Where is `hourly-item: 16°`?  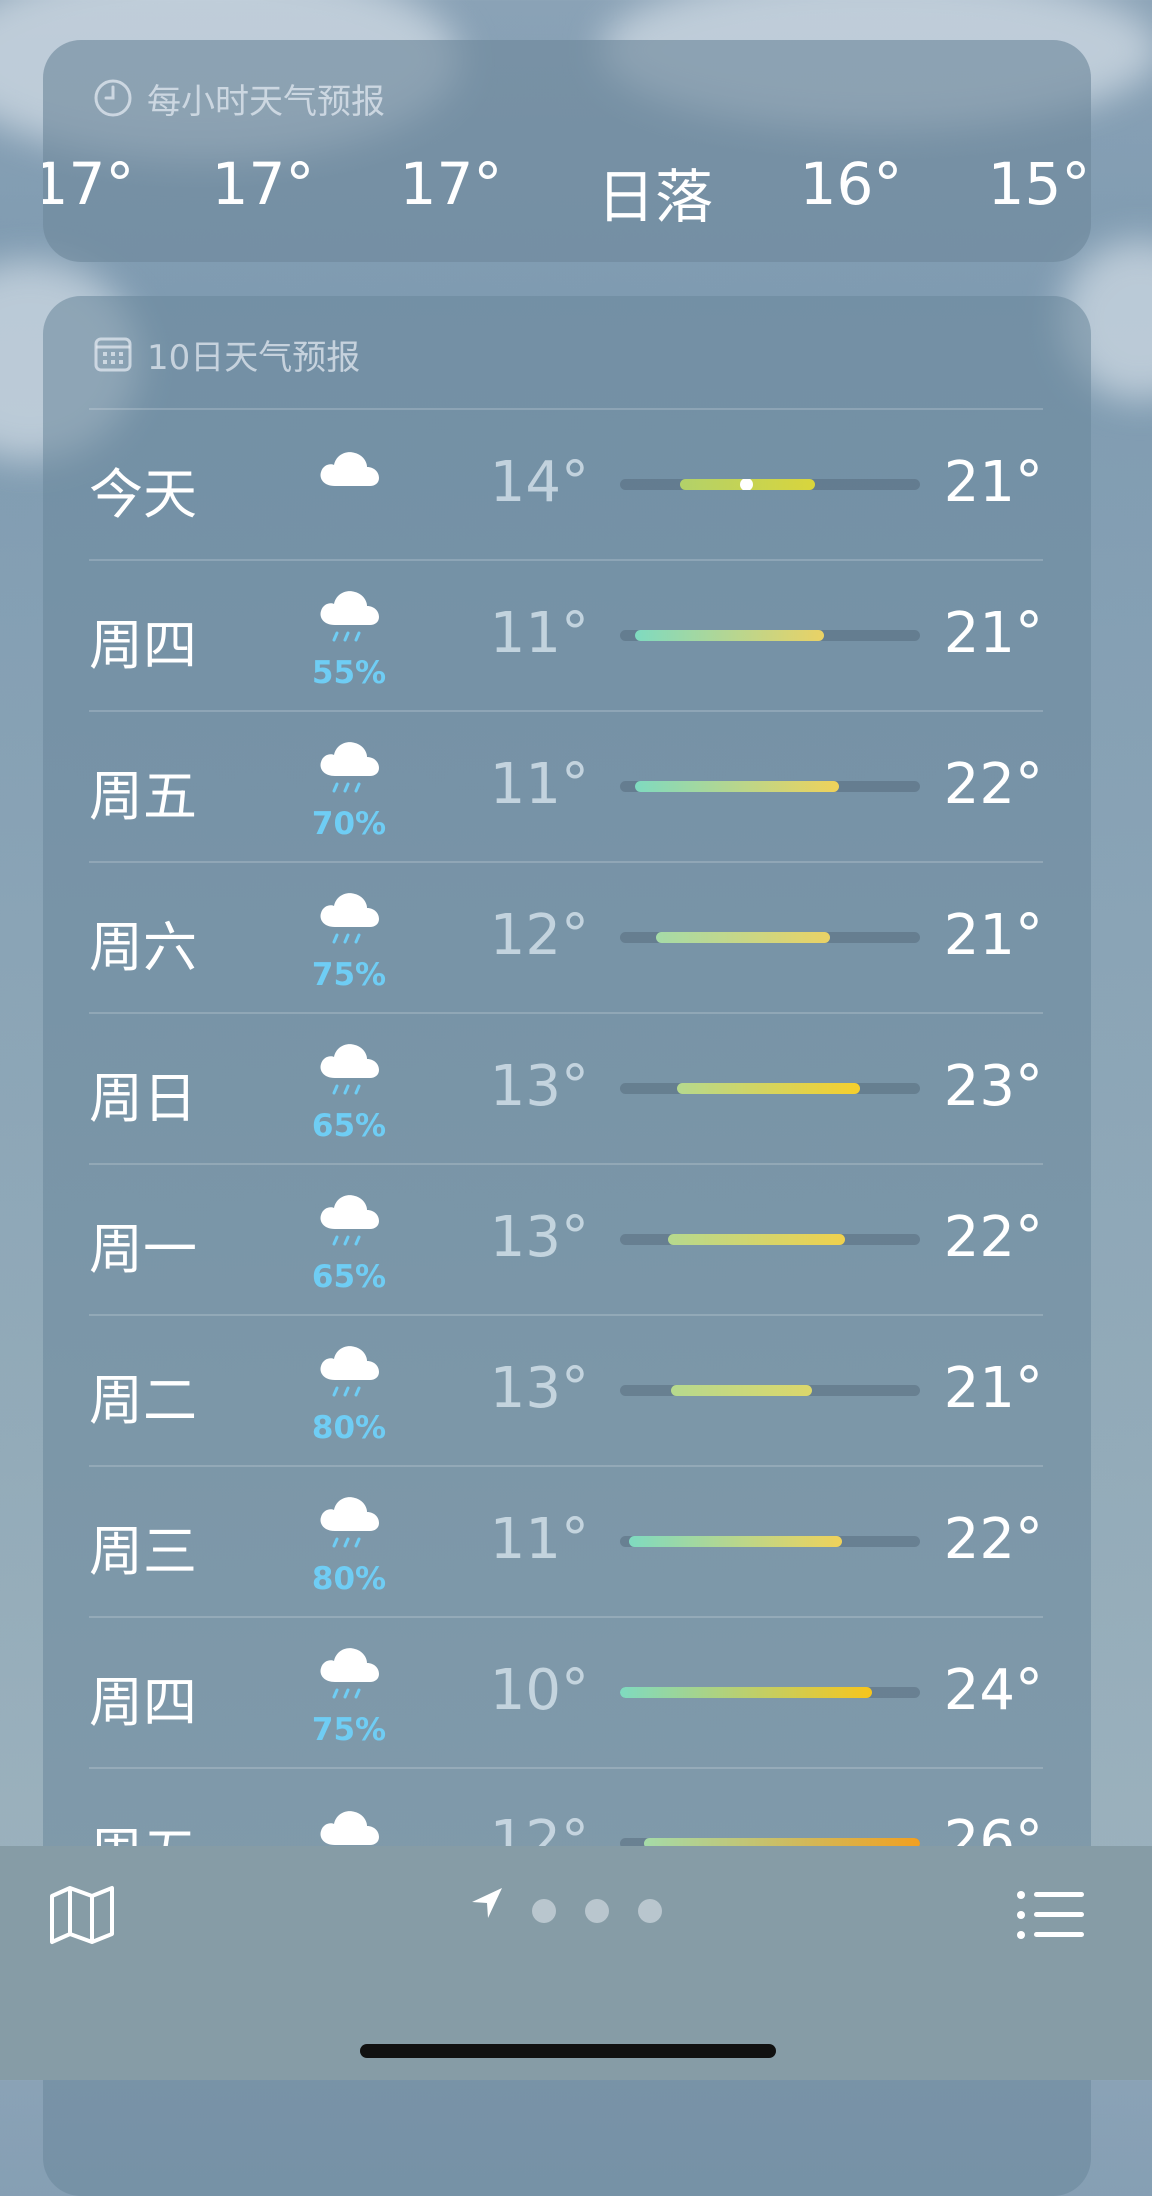
hourly-item: 16° is located at coordinates (851, 184).